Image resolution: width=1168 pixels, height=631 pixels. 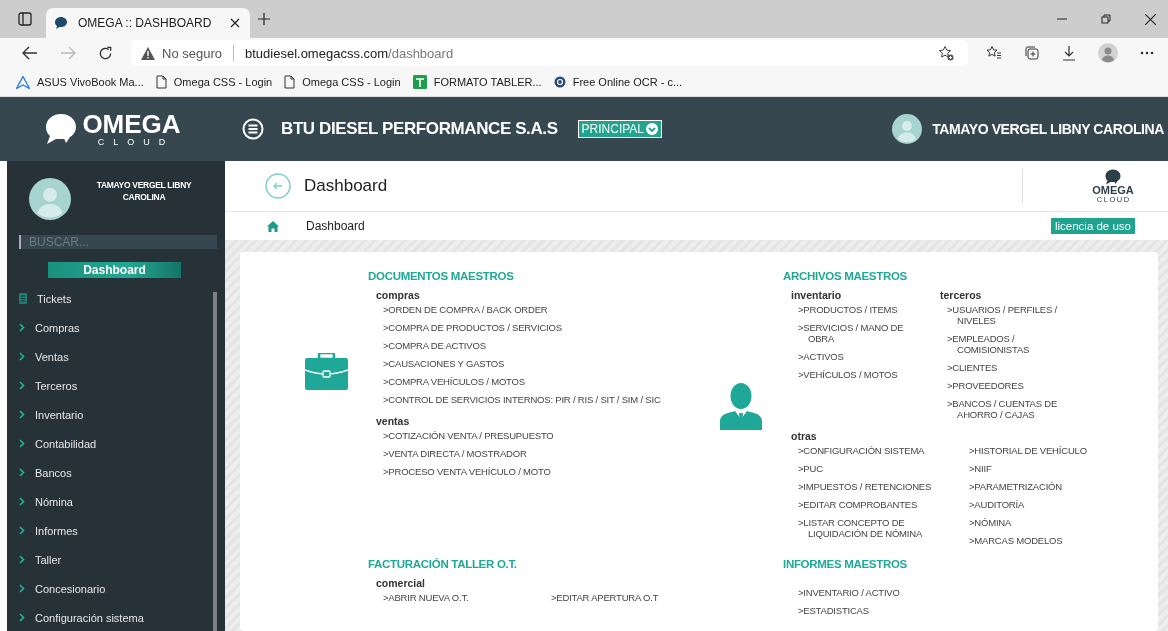 I want to click on sidebar-item: Inventario, so click(x=116, y=414).